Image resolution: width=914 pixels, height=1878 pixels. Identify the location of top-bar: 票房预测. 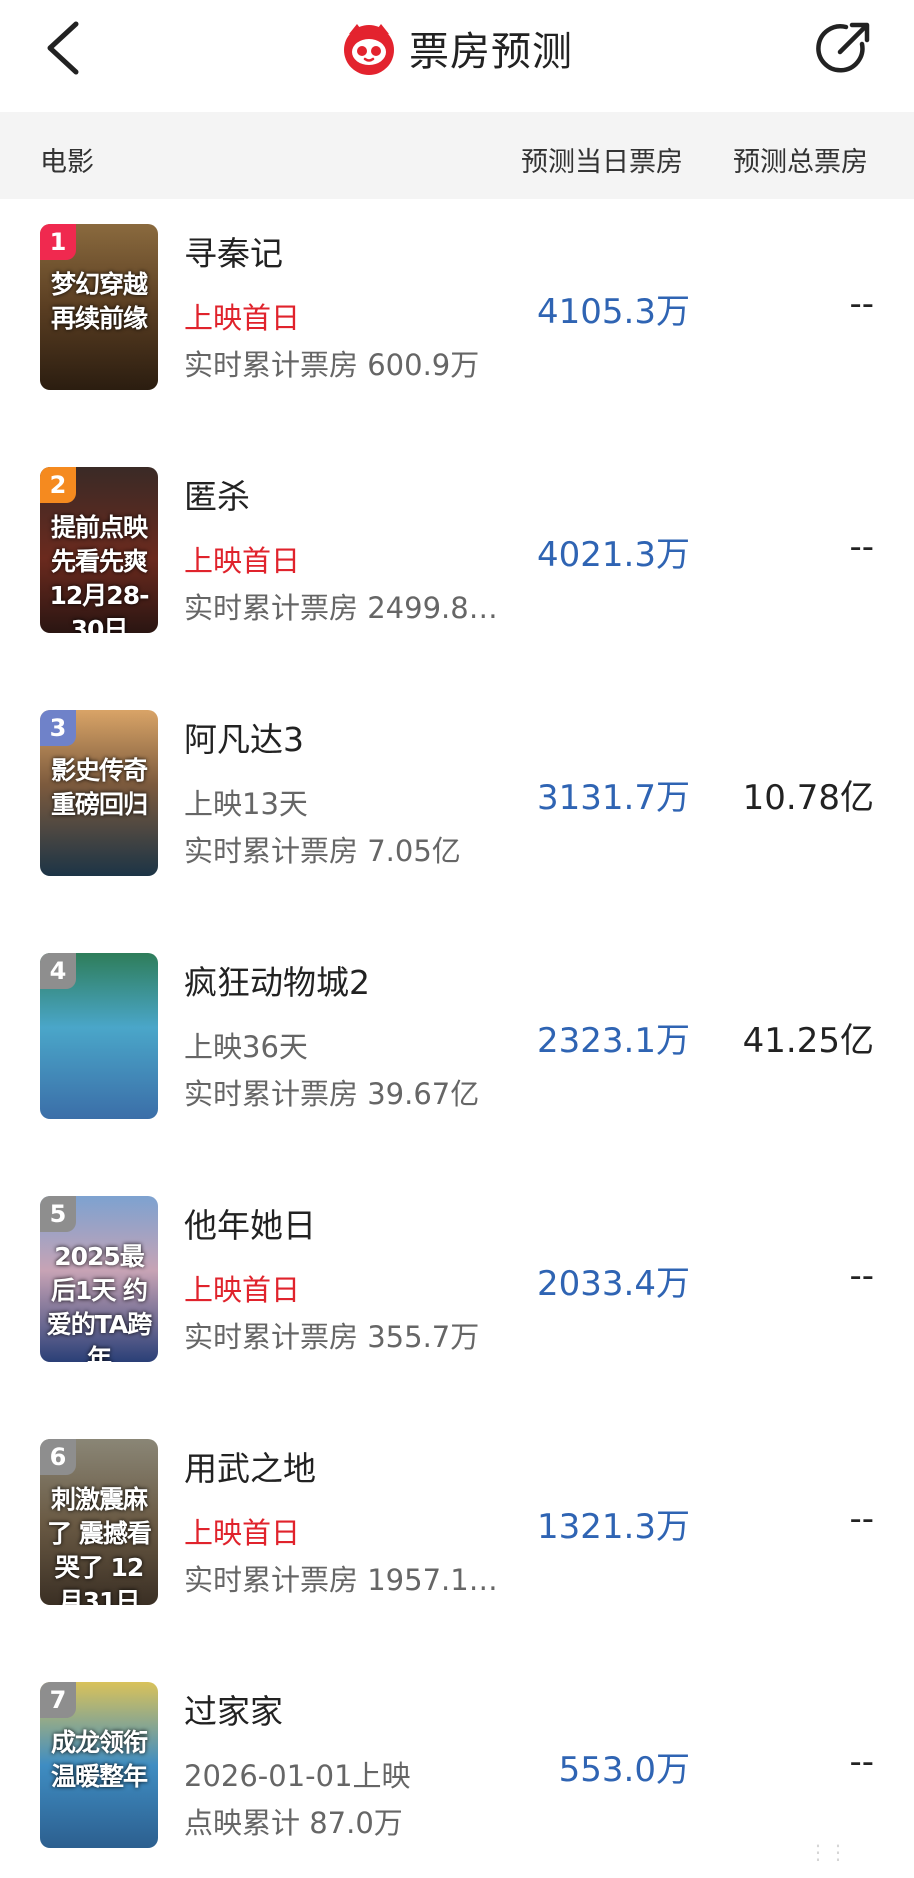
(457, 55).